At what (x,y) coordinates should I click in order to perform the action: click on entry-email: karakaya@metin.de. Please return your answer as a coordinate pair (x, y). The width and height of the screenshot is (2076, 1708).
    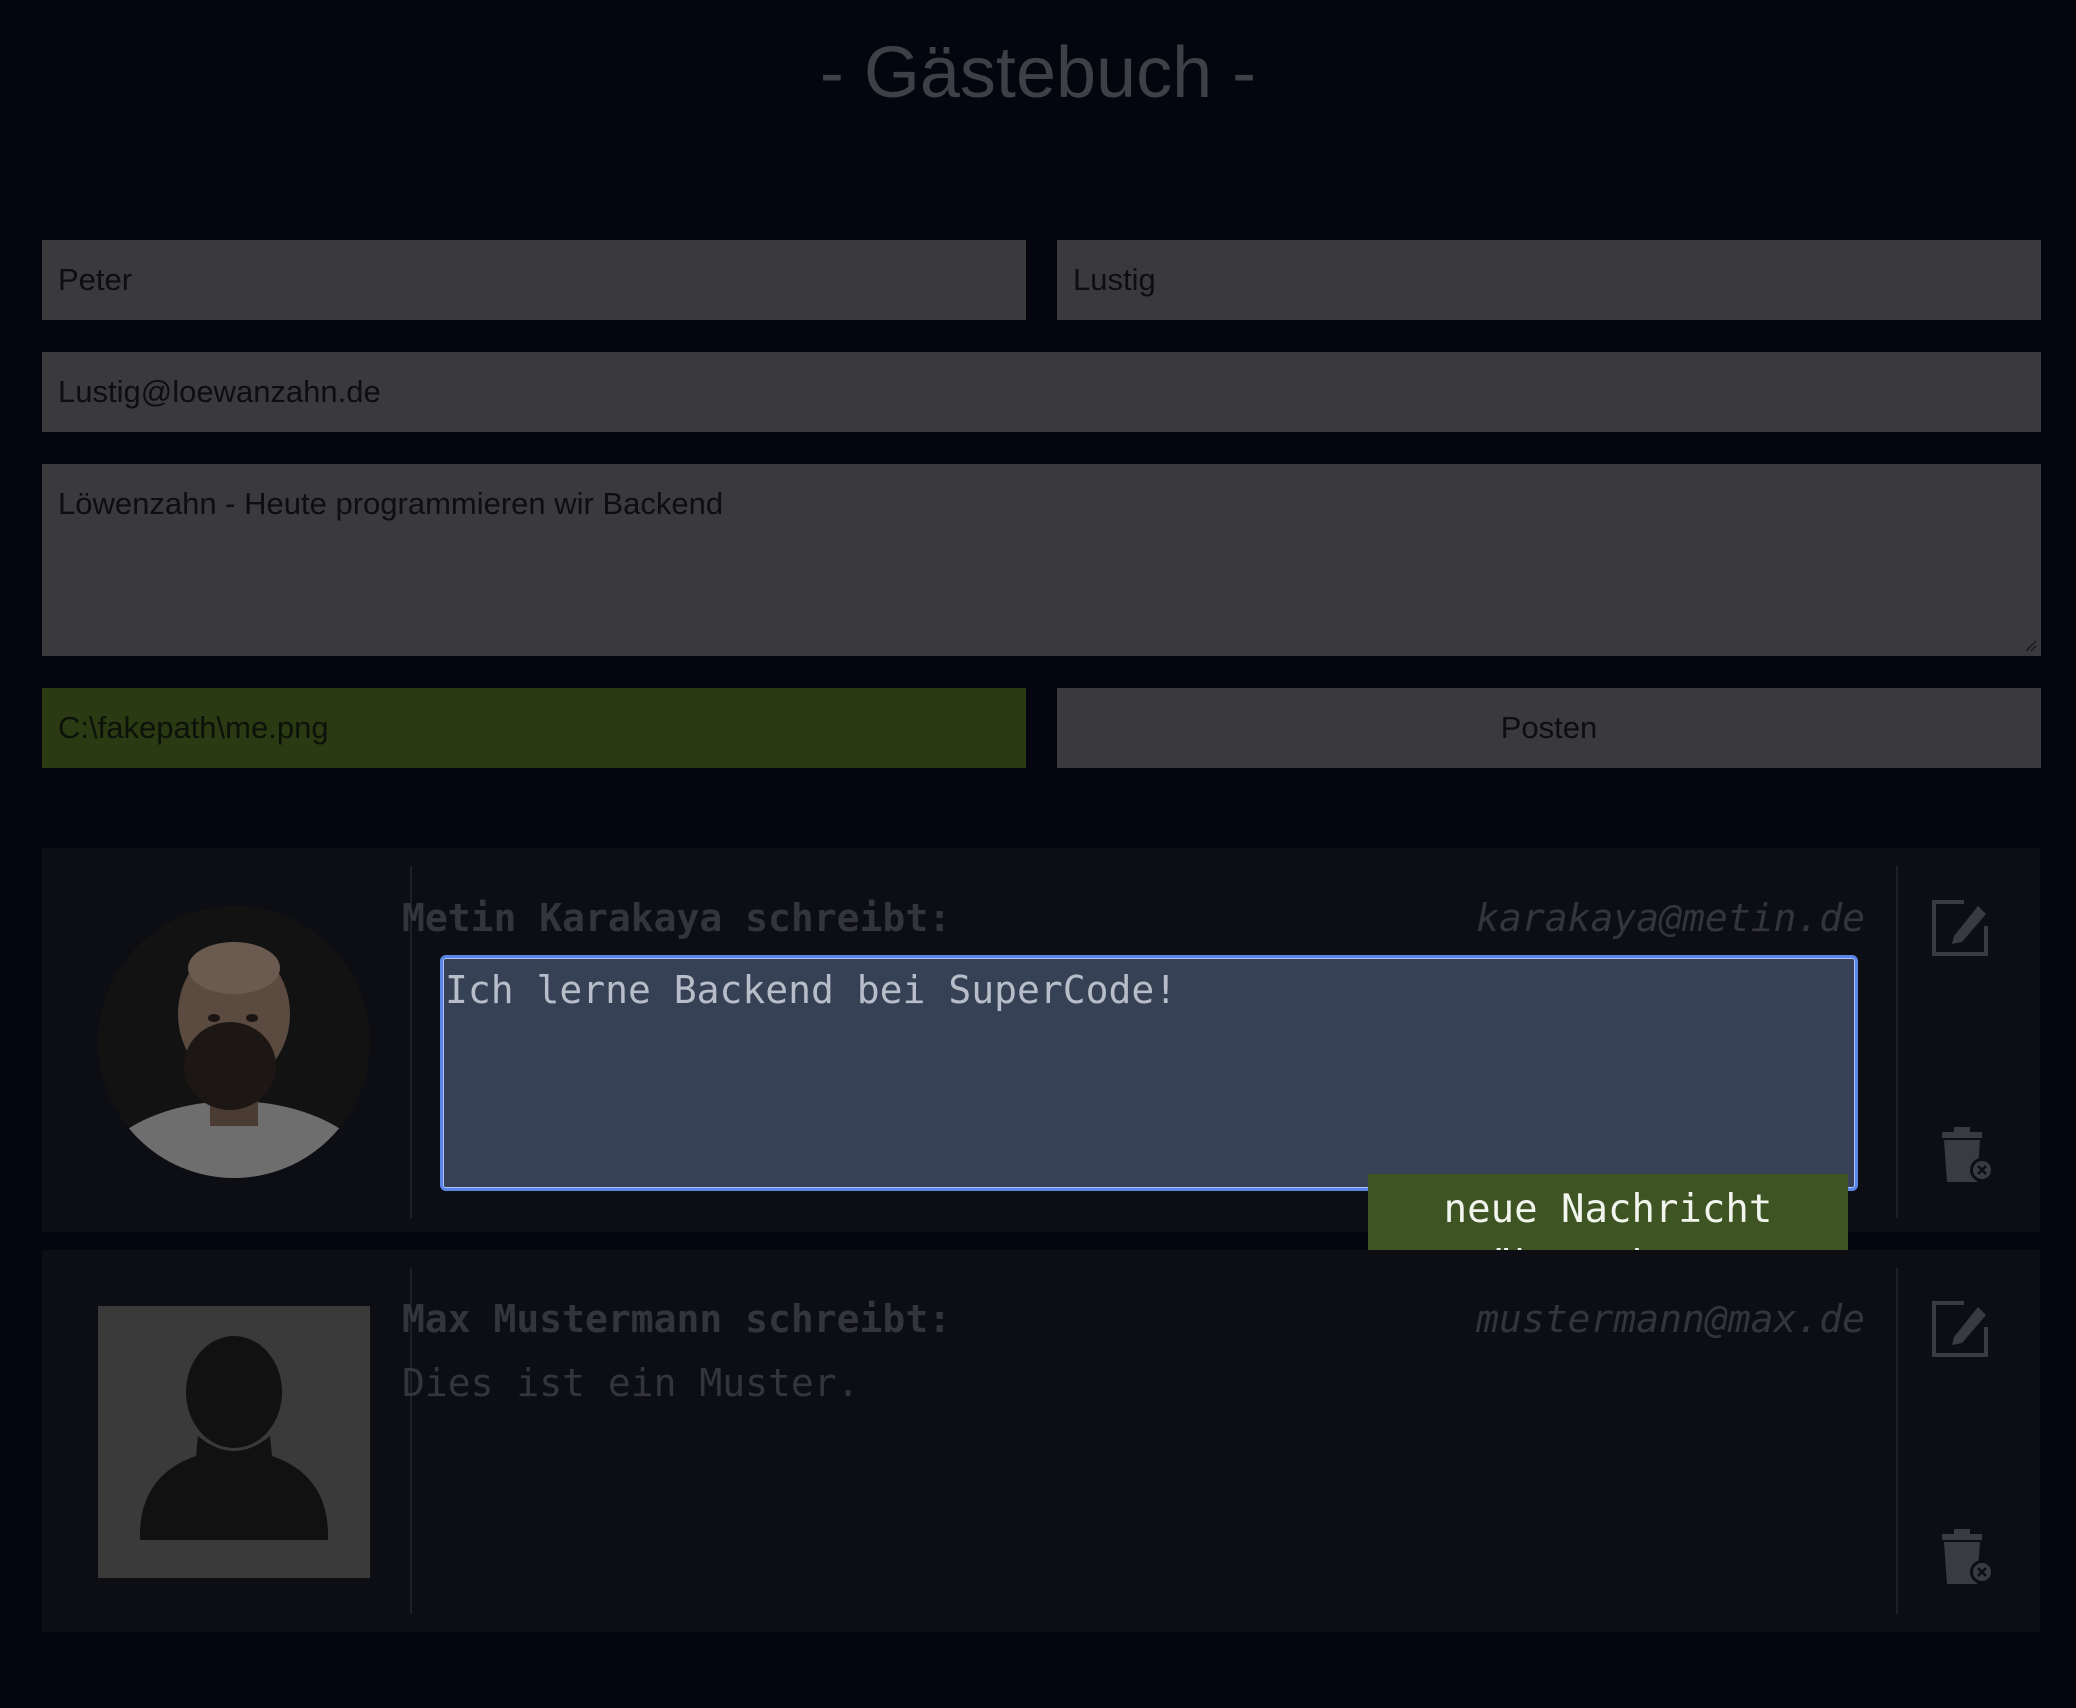
    Looking at the image, I should click on (1670, 918).